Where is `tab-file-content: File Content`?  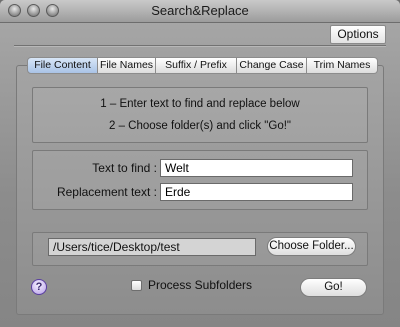 tab-file-content: File Content is located at coordinates (62, 65).